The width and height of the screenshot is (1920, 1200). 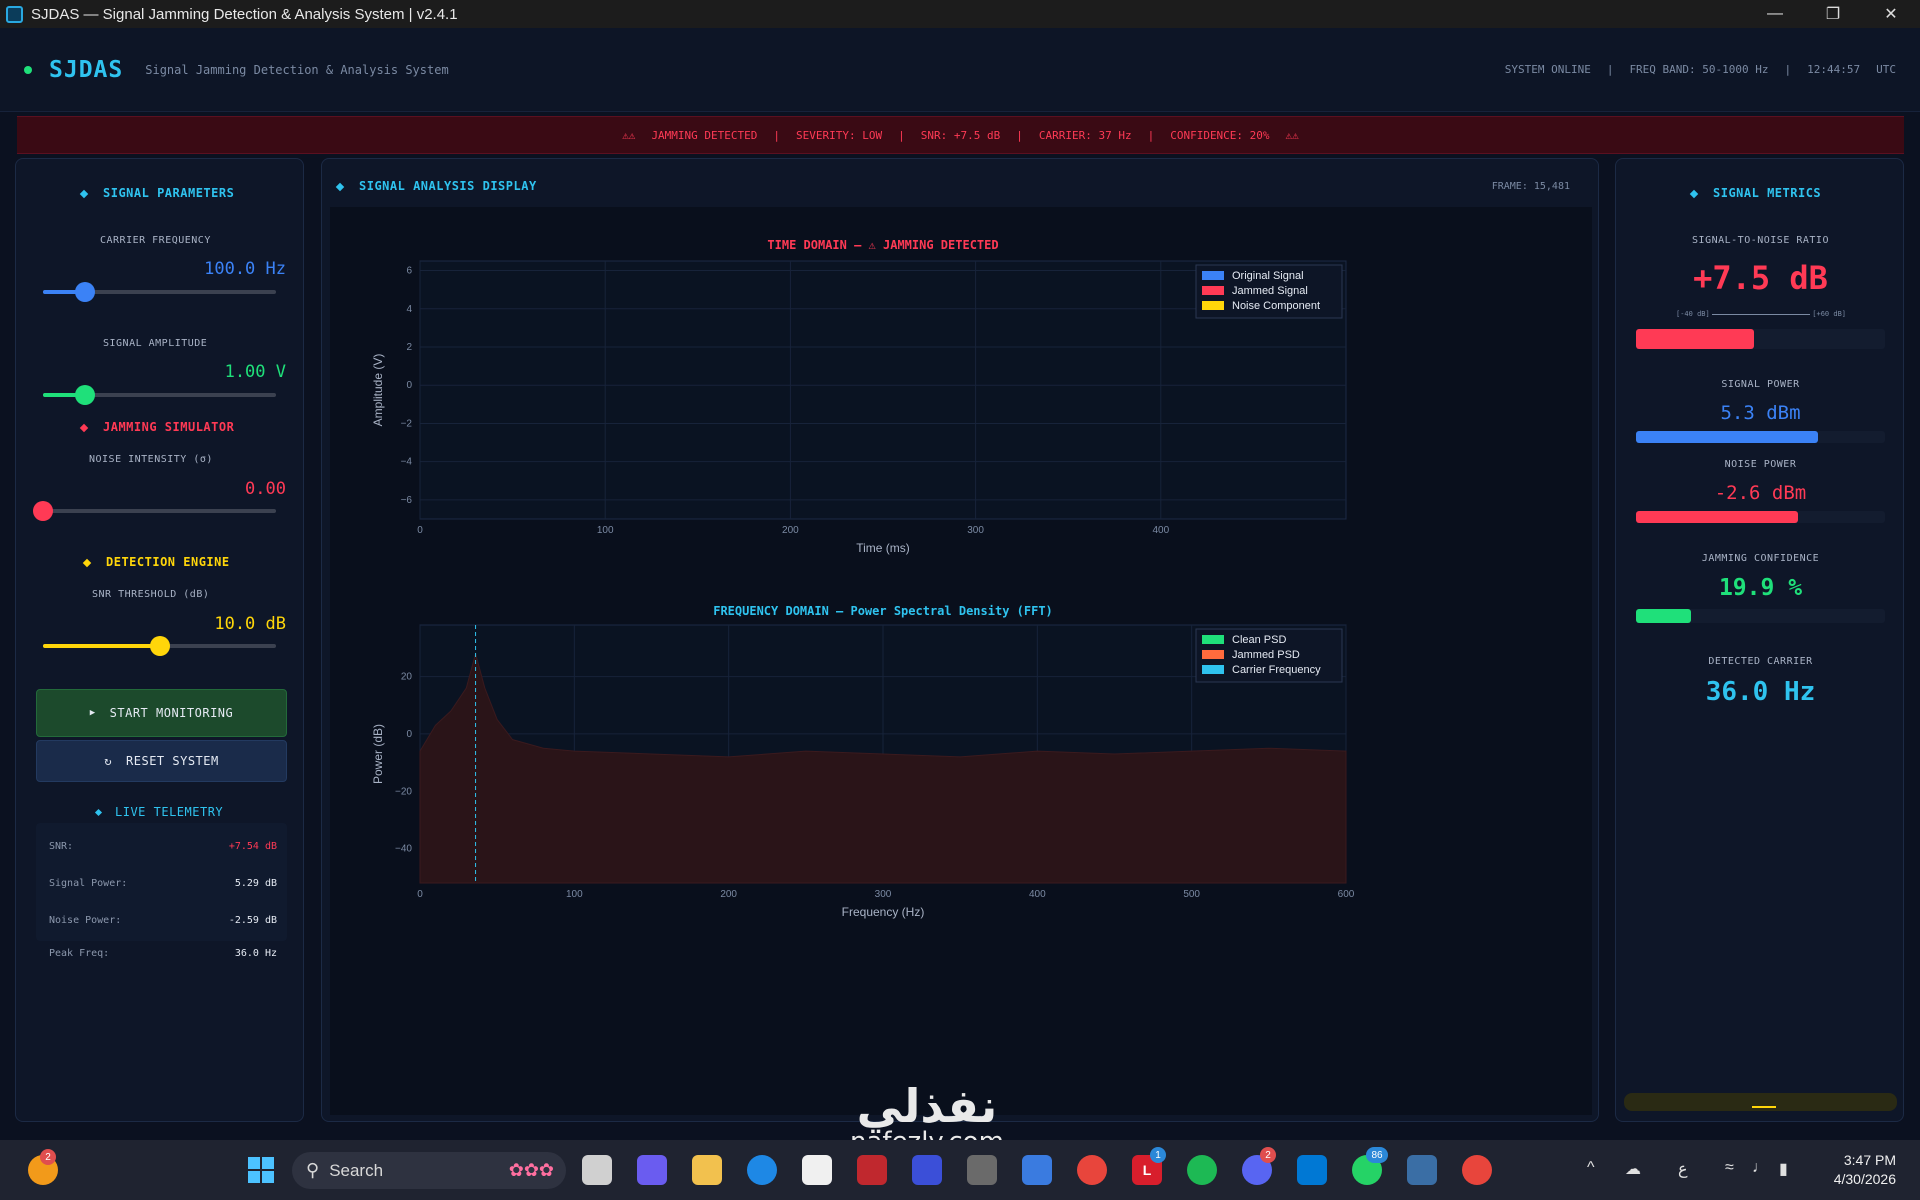 I want to click on tulips-icon: ✿✿✿, so click(x=531, y=1170).